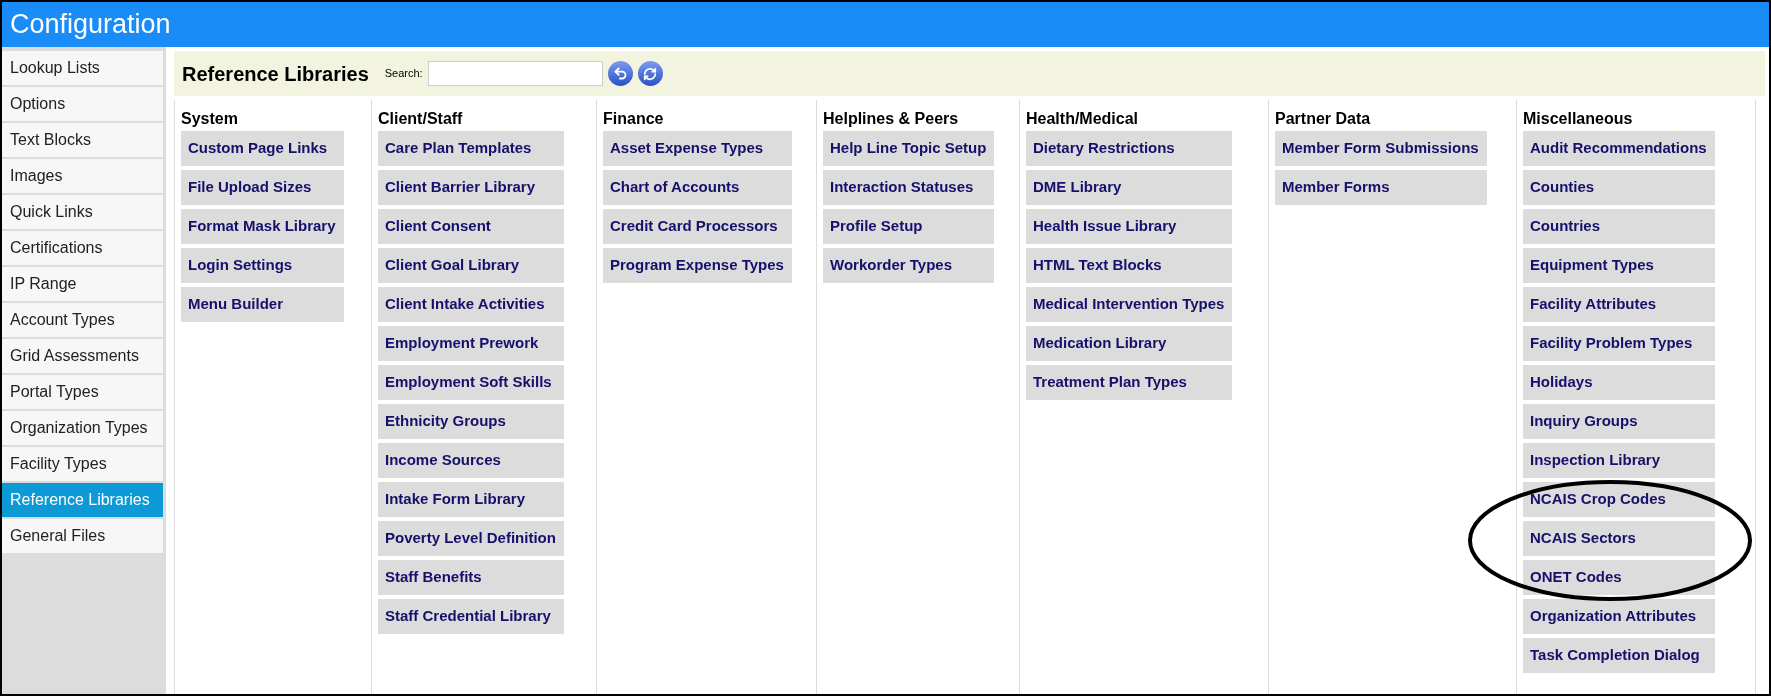 The width and height of the screenshot is (1771, 696). Describe the element at coordinates (909, 265) in the screenshot. I see `library-link: Workorder Types` at that location.